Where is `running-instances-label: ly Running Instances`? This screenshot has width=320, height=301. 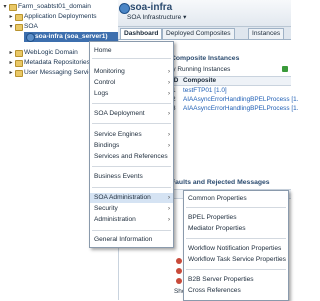
running-instances-label: ly Running Instances is located at coordinates (201, 69).